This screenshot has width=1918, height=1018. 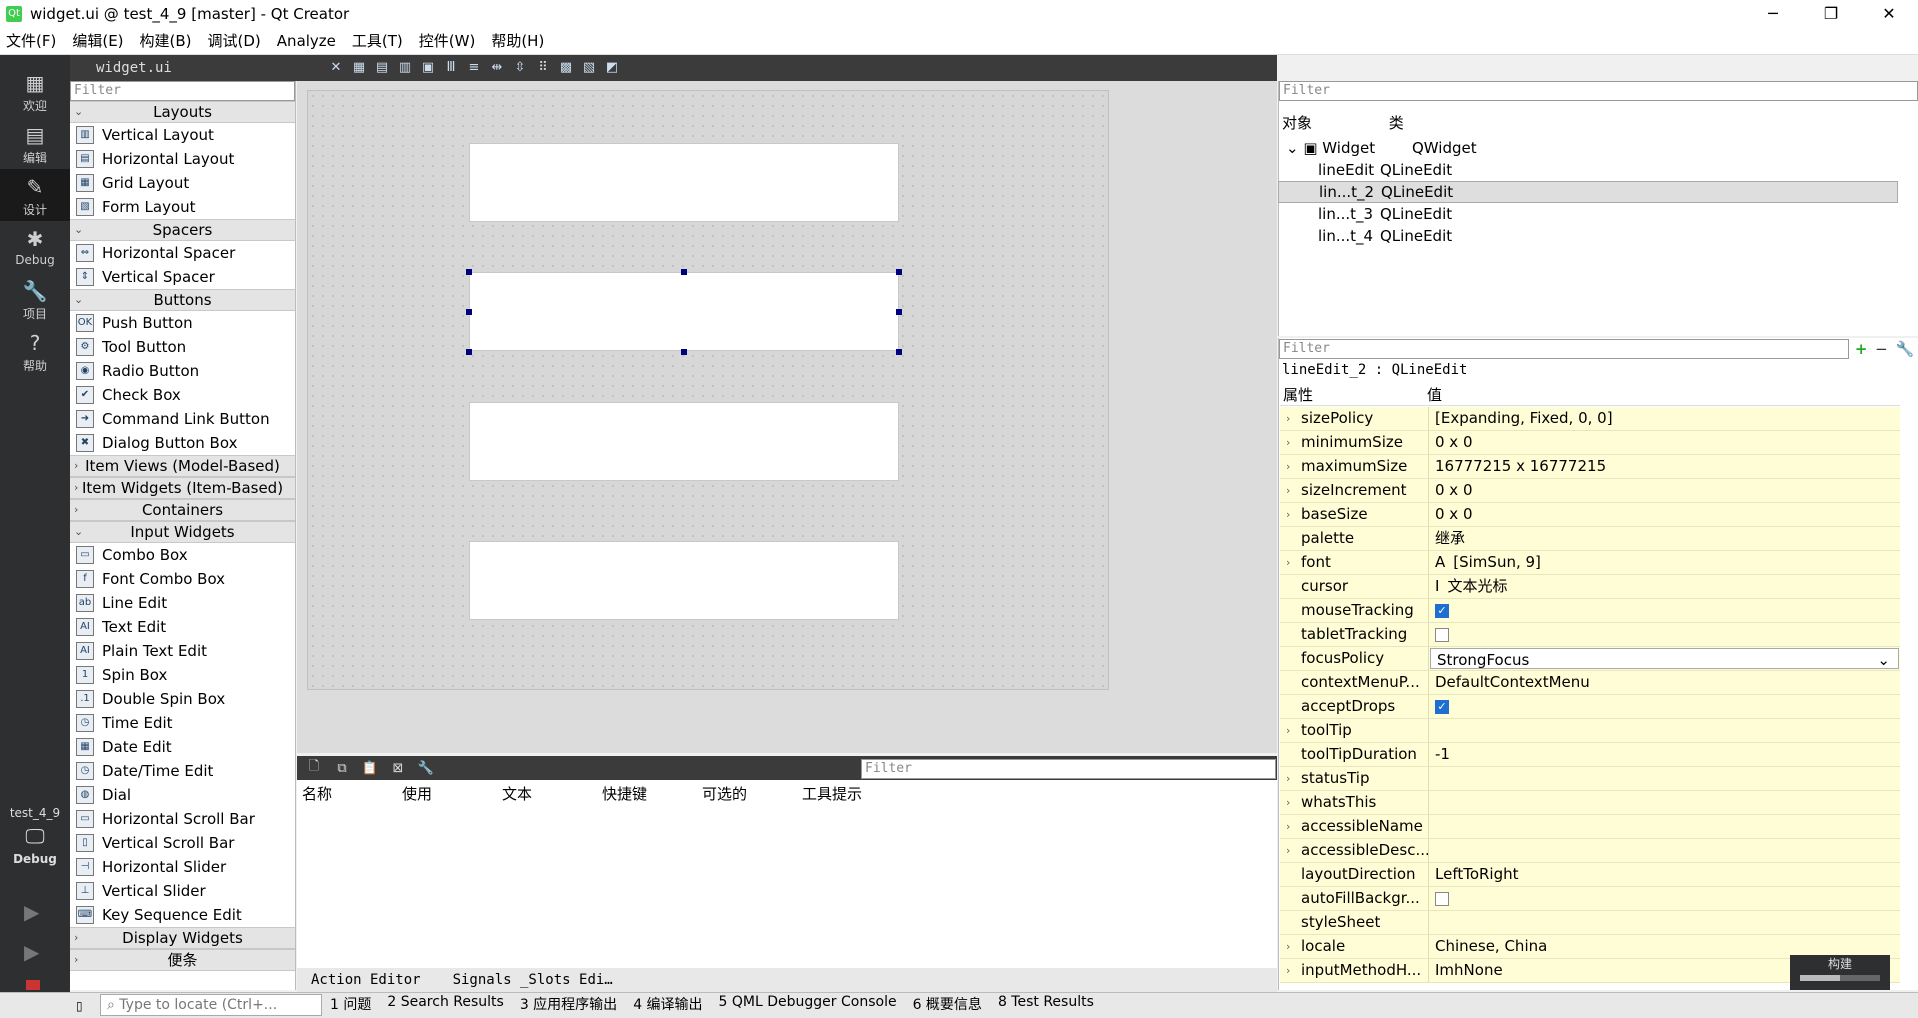 What do you see at coordinates (182, 488) in the screenshot?
I see `widget-category: › Item Widgets (Item-Based)` at bounding box center [182, 488].